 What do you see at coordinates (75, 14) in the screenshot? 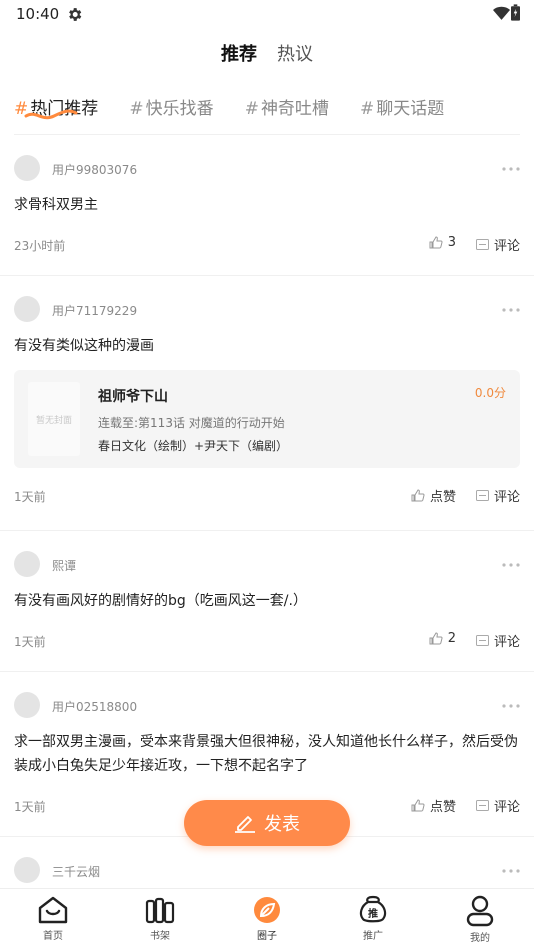
I see `settings-gear-icon` at bounding box center [75, 14].